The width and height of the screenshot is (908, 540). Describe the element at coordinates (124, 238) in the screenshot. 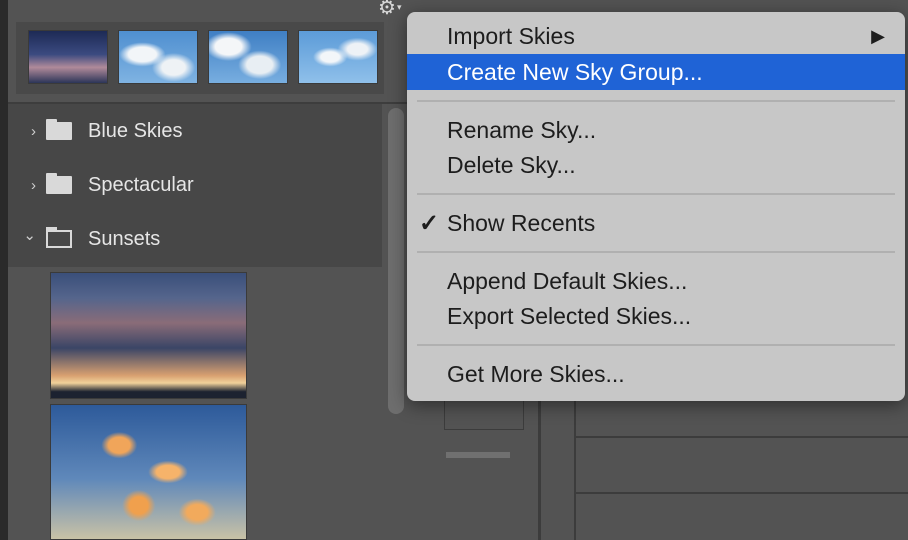

I see `folder-label: Sunsets` at that location.